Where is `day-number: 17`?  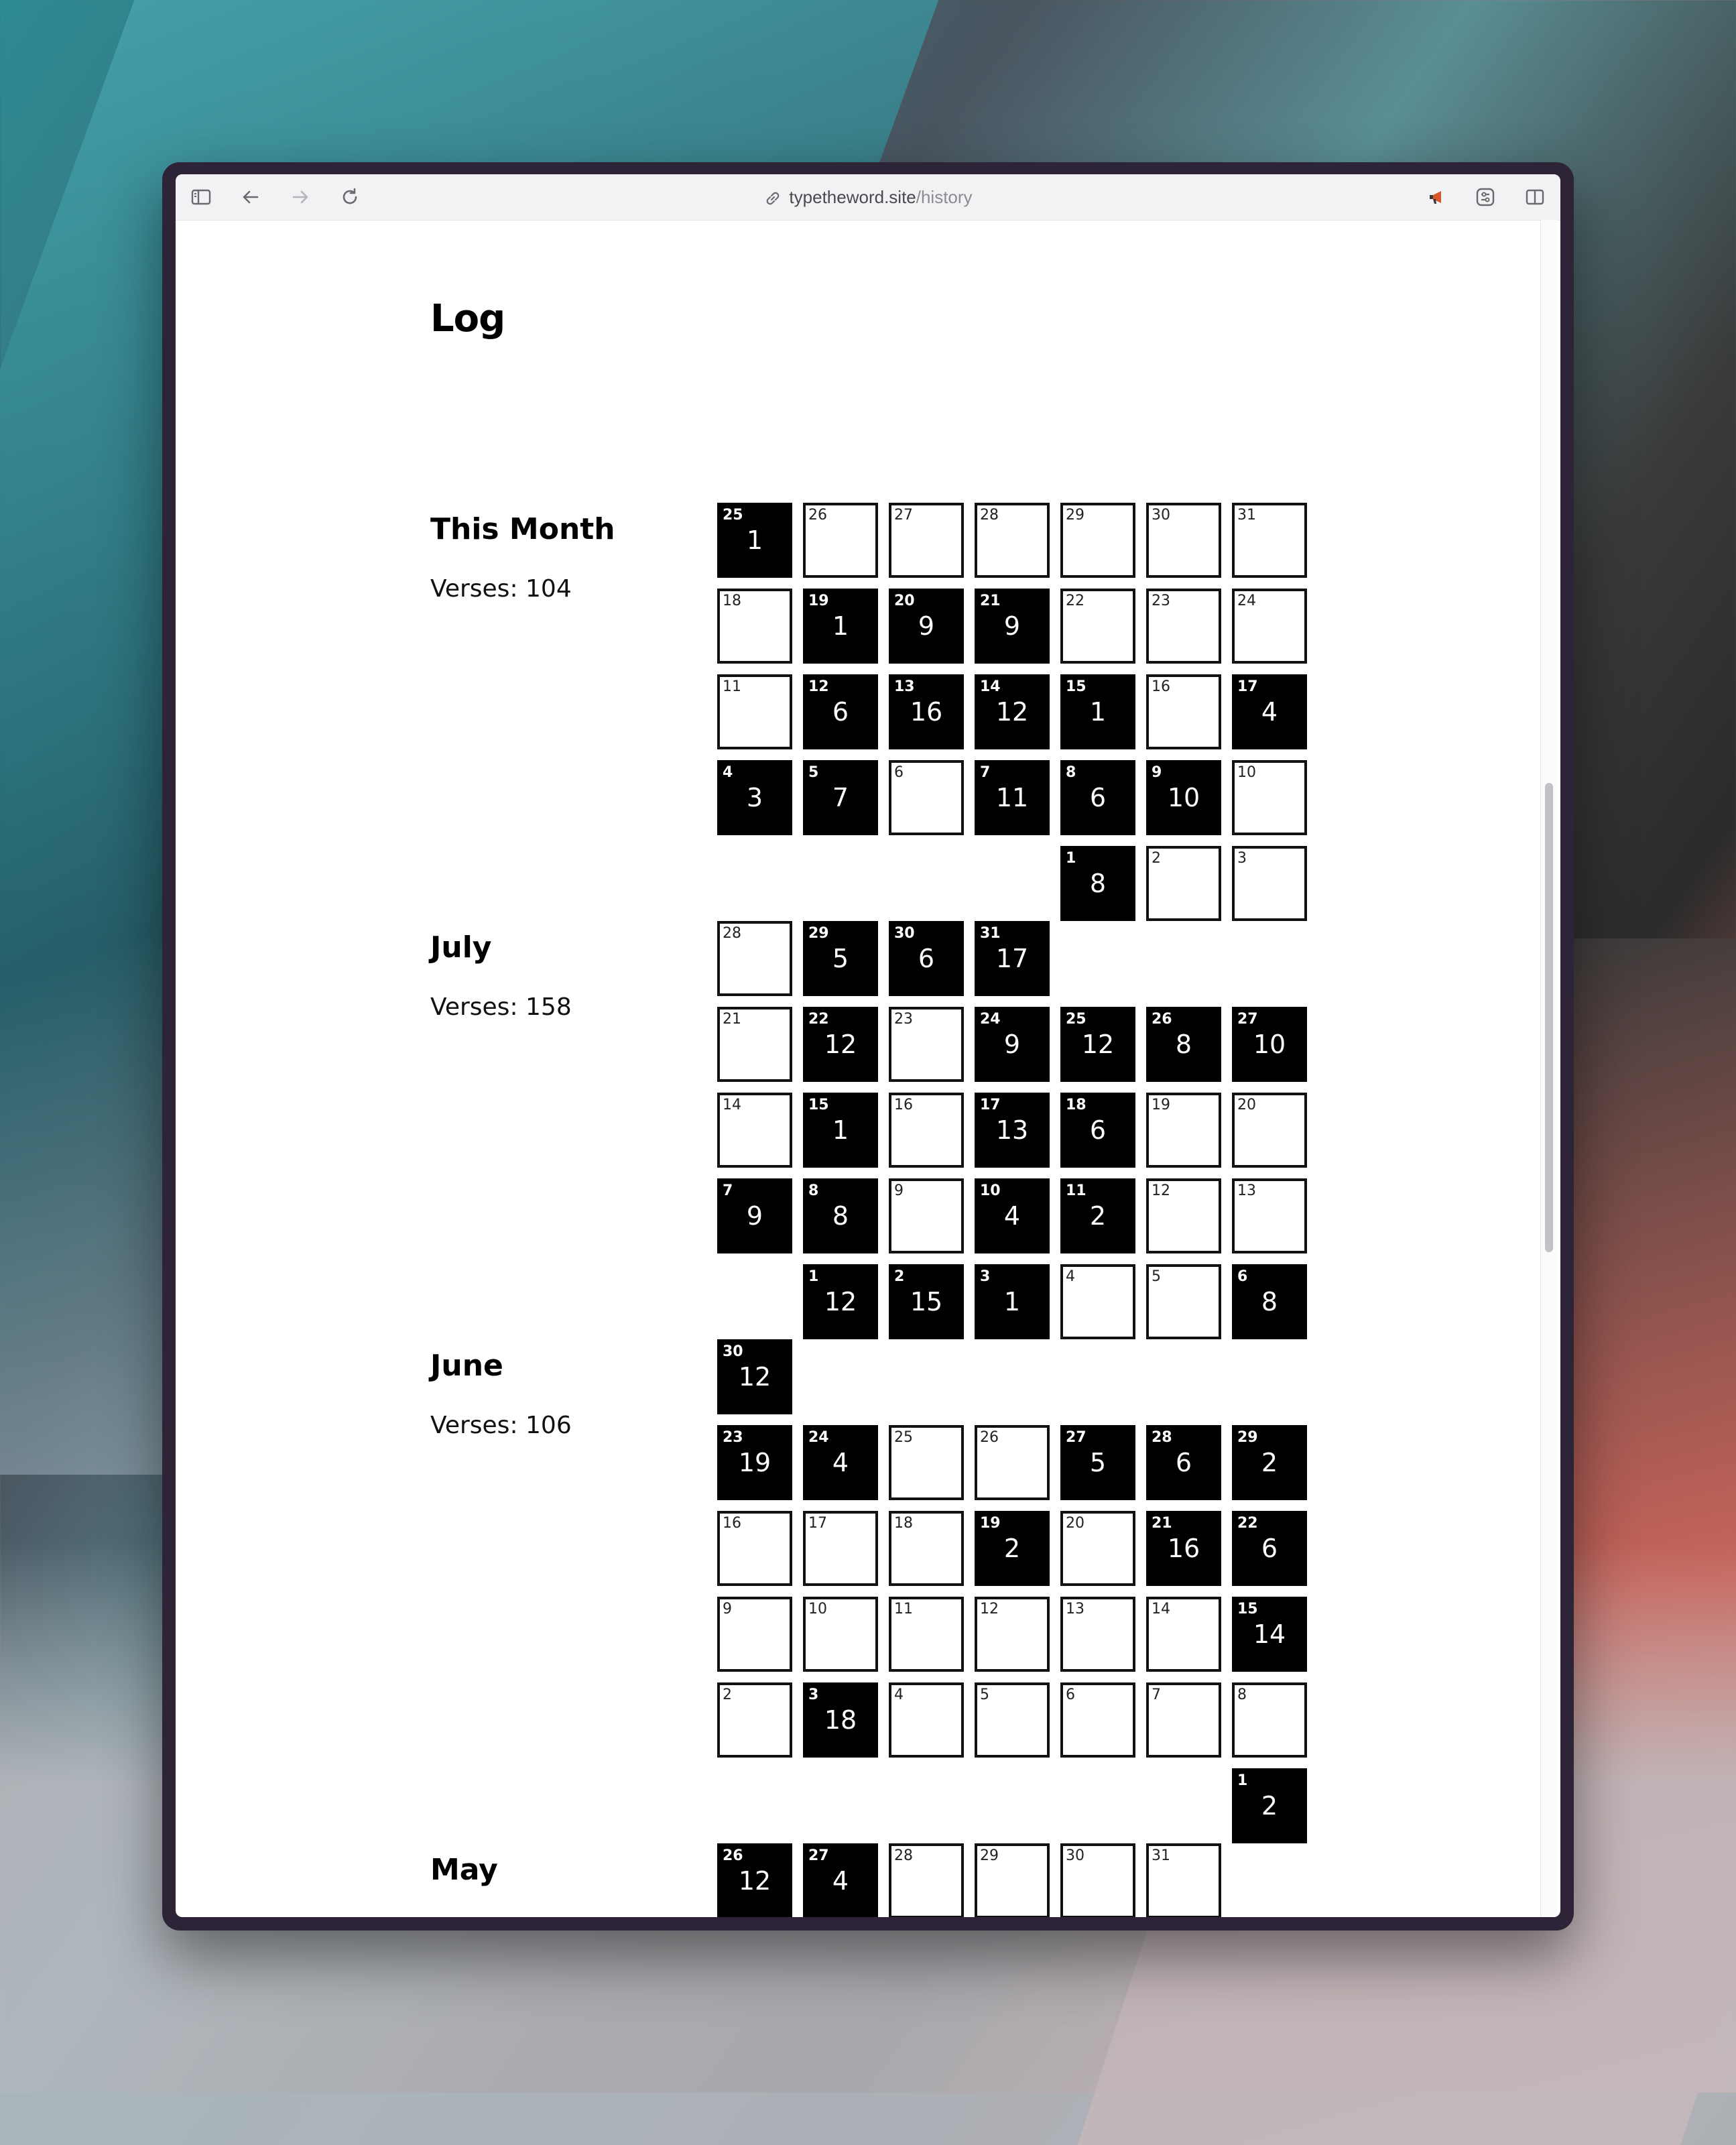 day-number: 17 is located at coordinates (1247, 687).